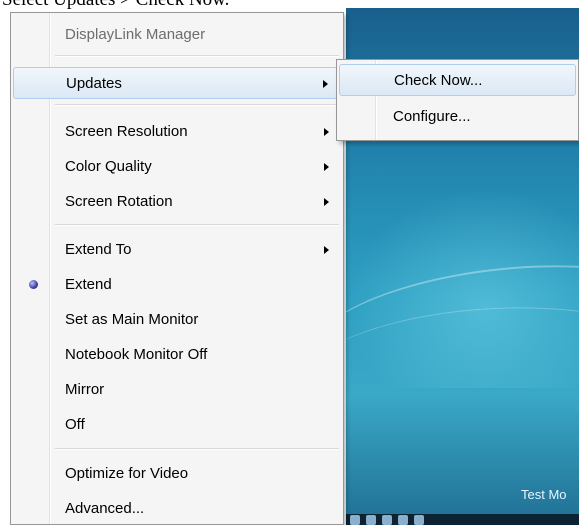 This screenshot has height=525, width=579. I want to click on menu-item-set-as-main-monitor: Set as Main Monitor, so click(177, 320).